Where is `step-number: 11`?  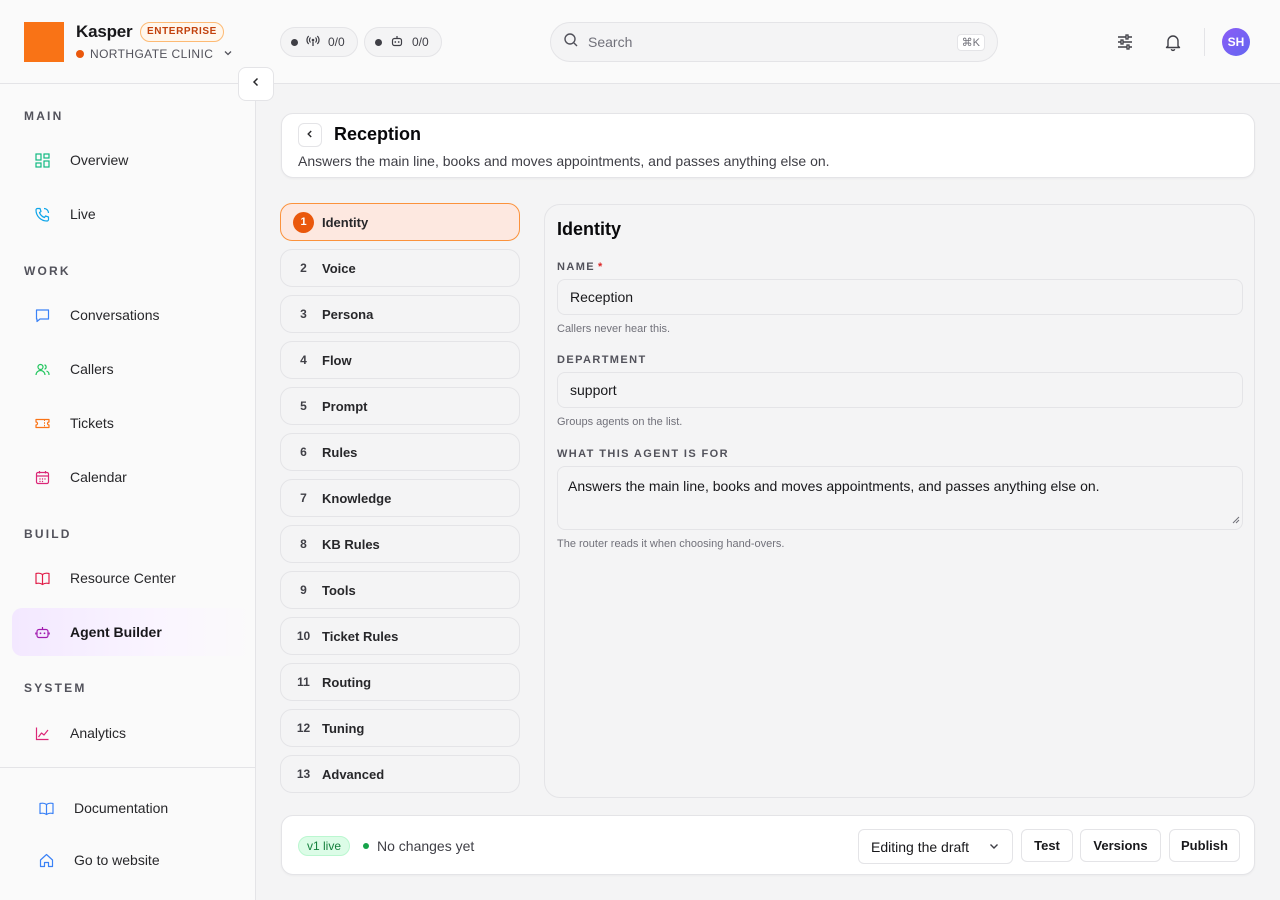 step-number: 11 is located at coordinates (303, 682).